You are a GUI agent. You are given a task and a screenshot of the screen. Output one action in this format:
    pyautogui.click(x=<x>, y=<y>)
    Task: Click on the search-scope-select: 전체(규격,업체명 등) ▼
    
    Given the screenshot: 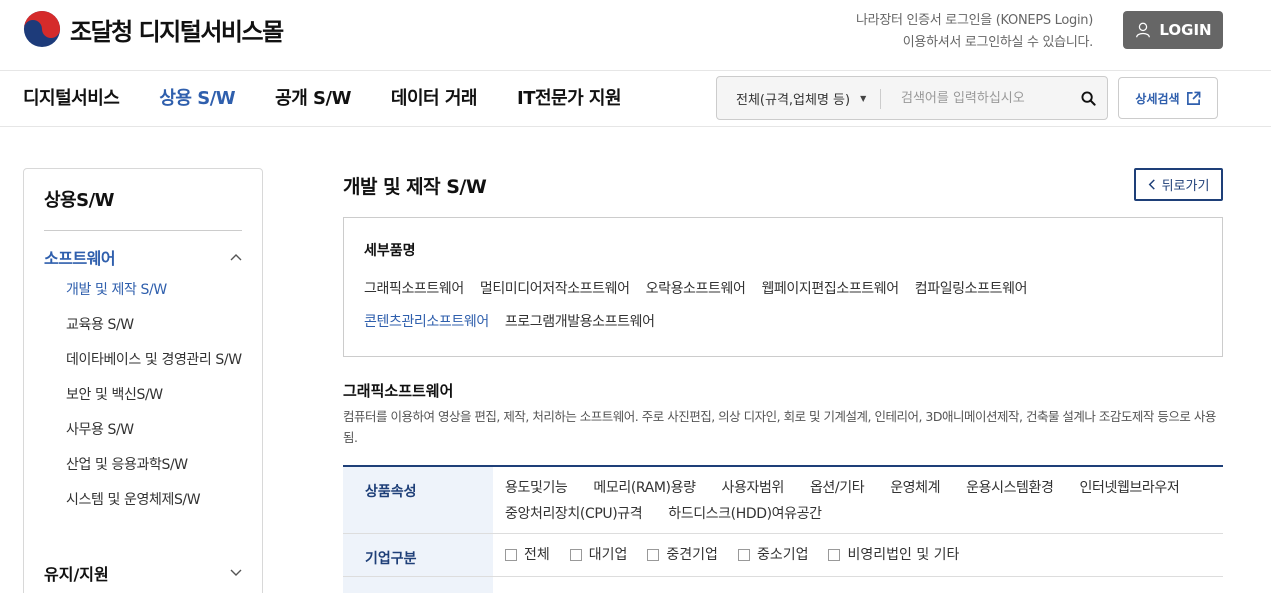 What is the action you would take?
    pyautogui.click(x=799, y=98)
    